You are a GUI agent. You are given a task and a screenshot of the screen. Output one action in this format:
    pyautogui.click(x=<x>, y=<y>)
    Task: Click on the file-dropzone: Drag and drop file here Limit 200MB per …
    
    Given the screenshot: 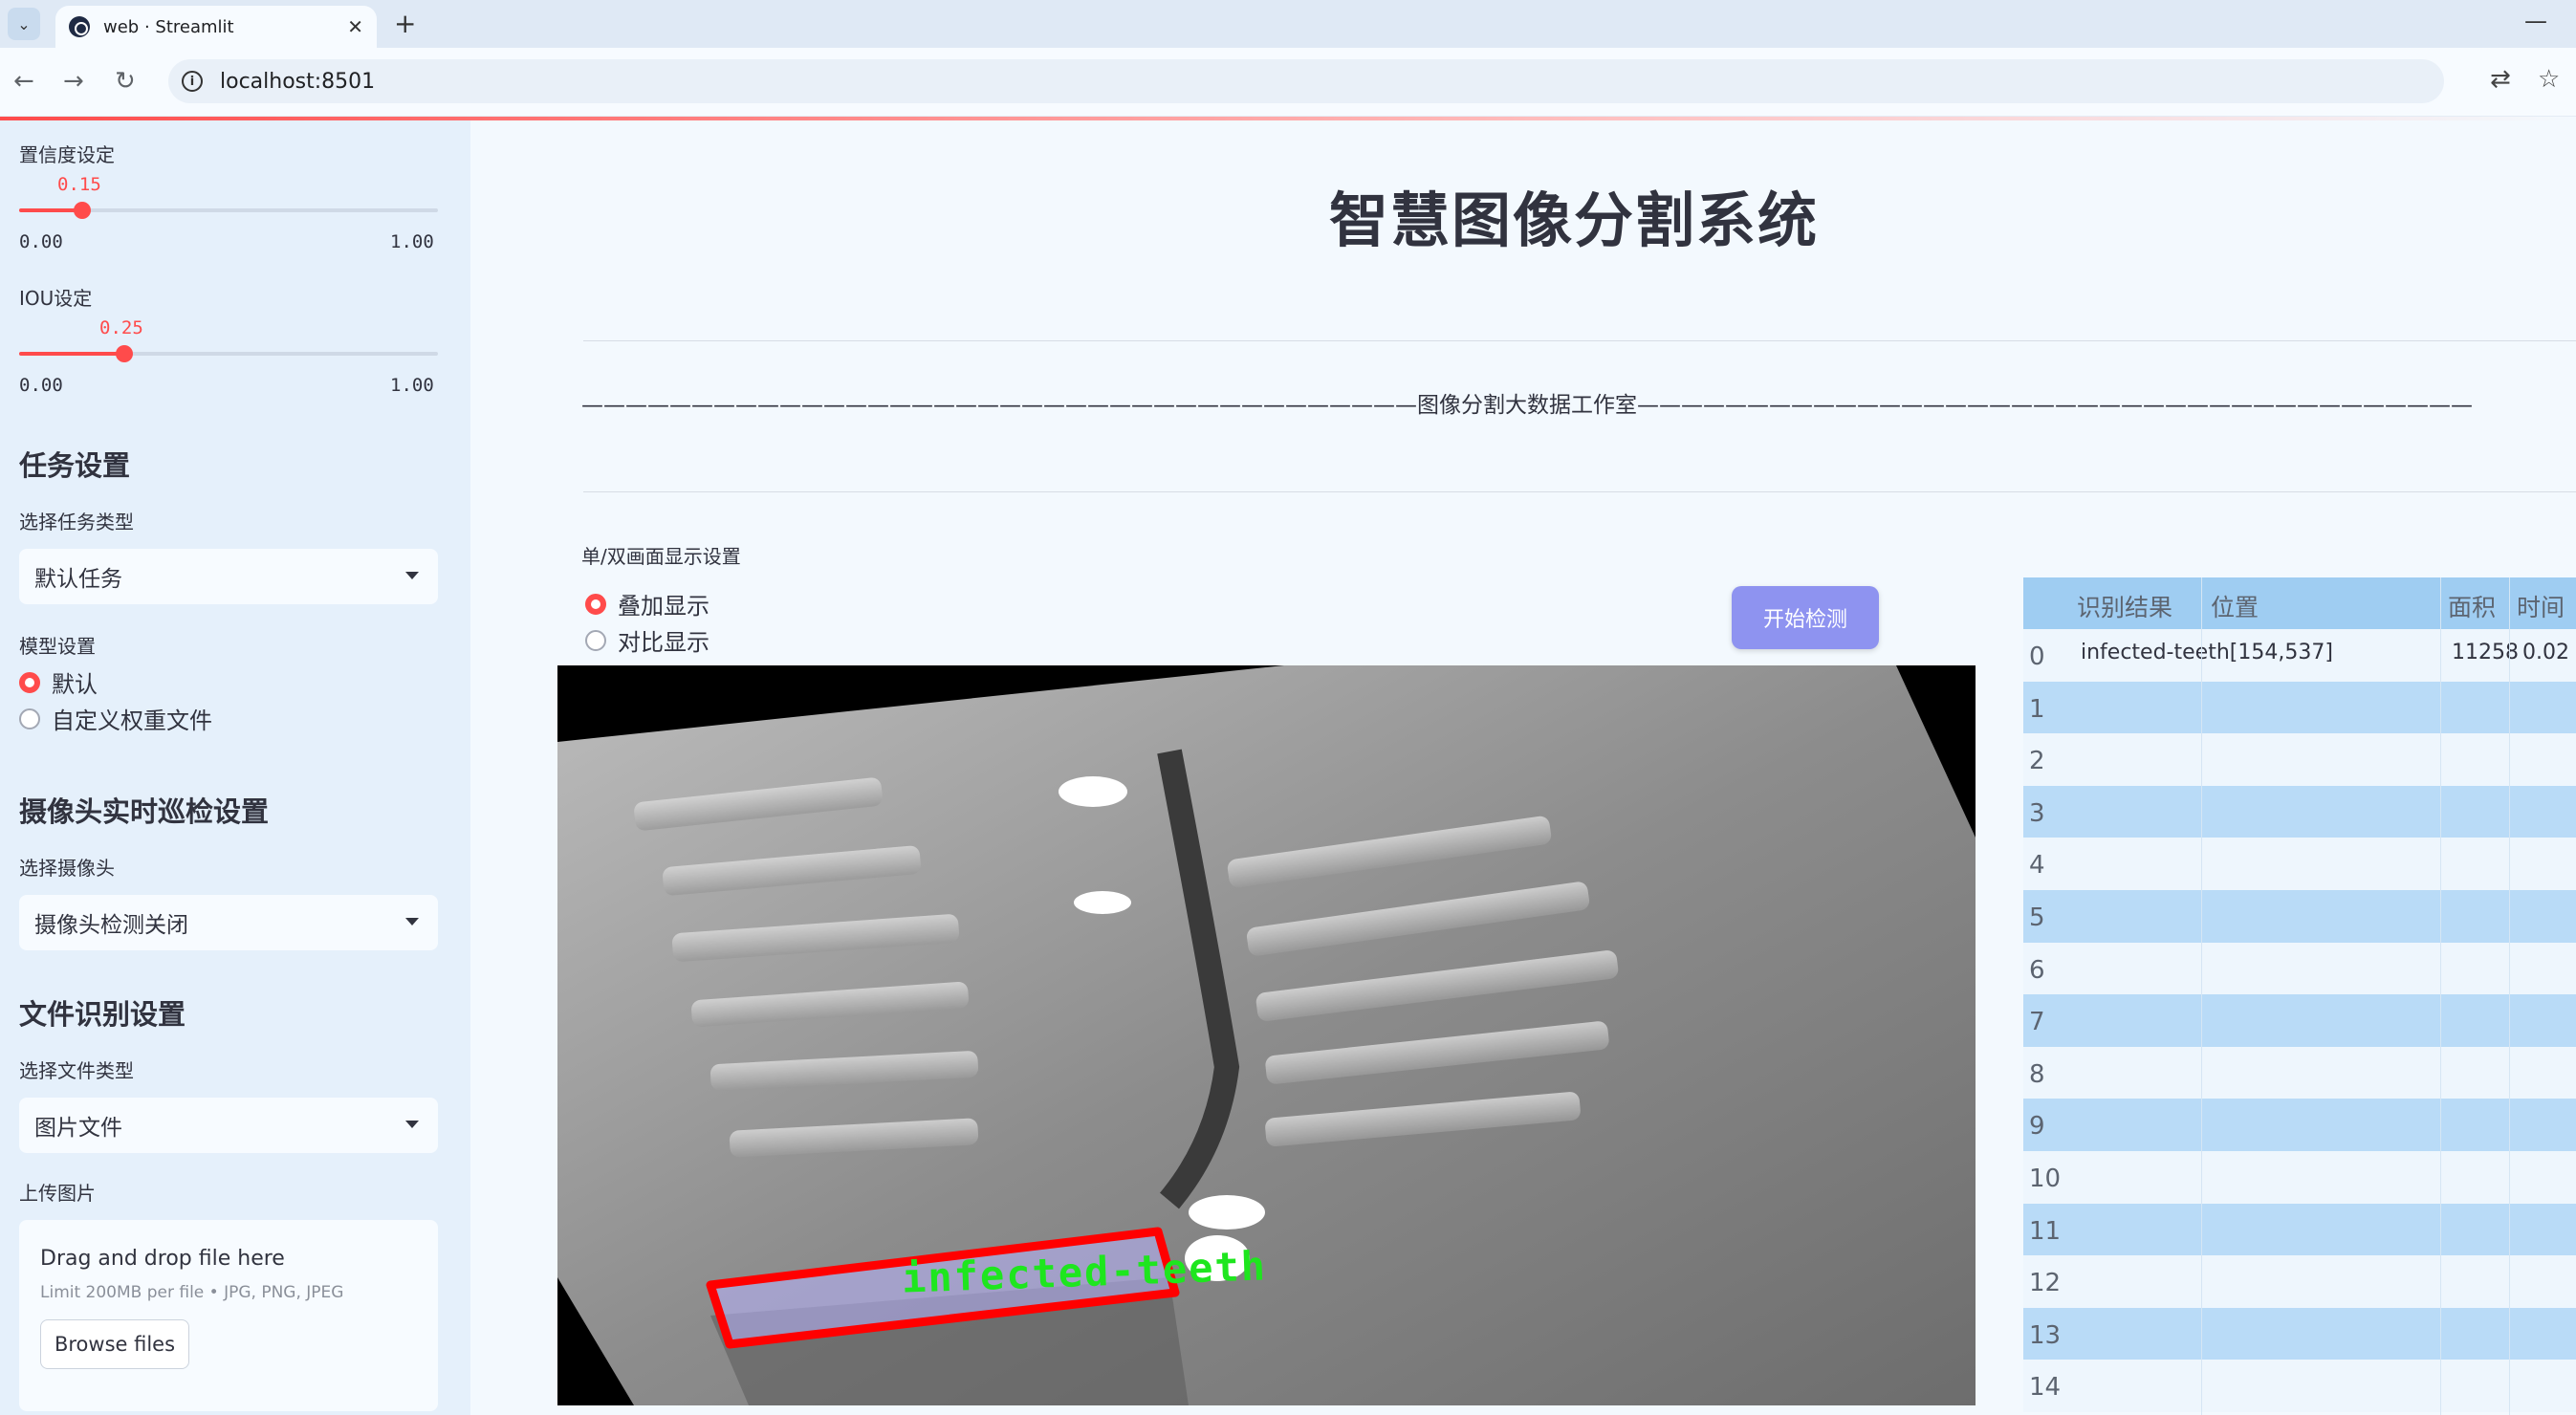 What is the action you would take?
    pyautogui.click(x=228, y=1316)
    